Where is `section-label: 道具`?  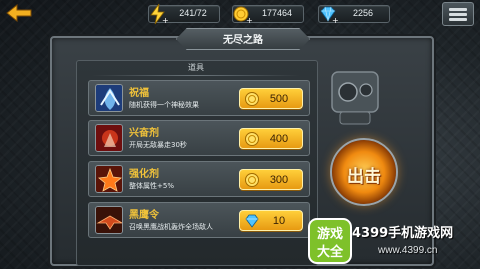 section-label: 道具 is located at coordinates (196, 67).